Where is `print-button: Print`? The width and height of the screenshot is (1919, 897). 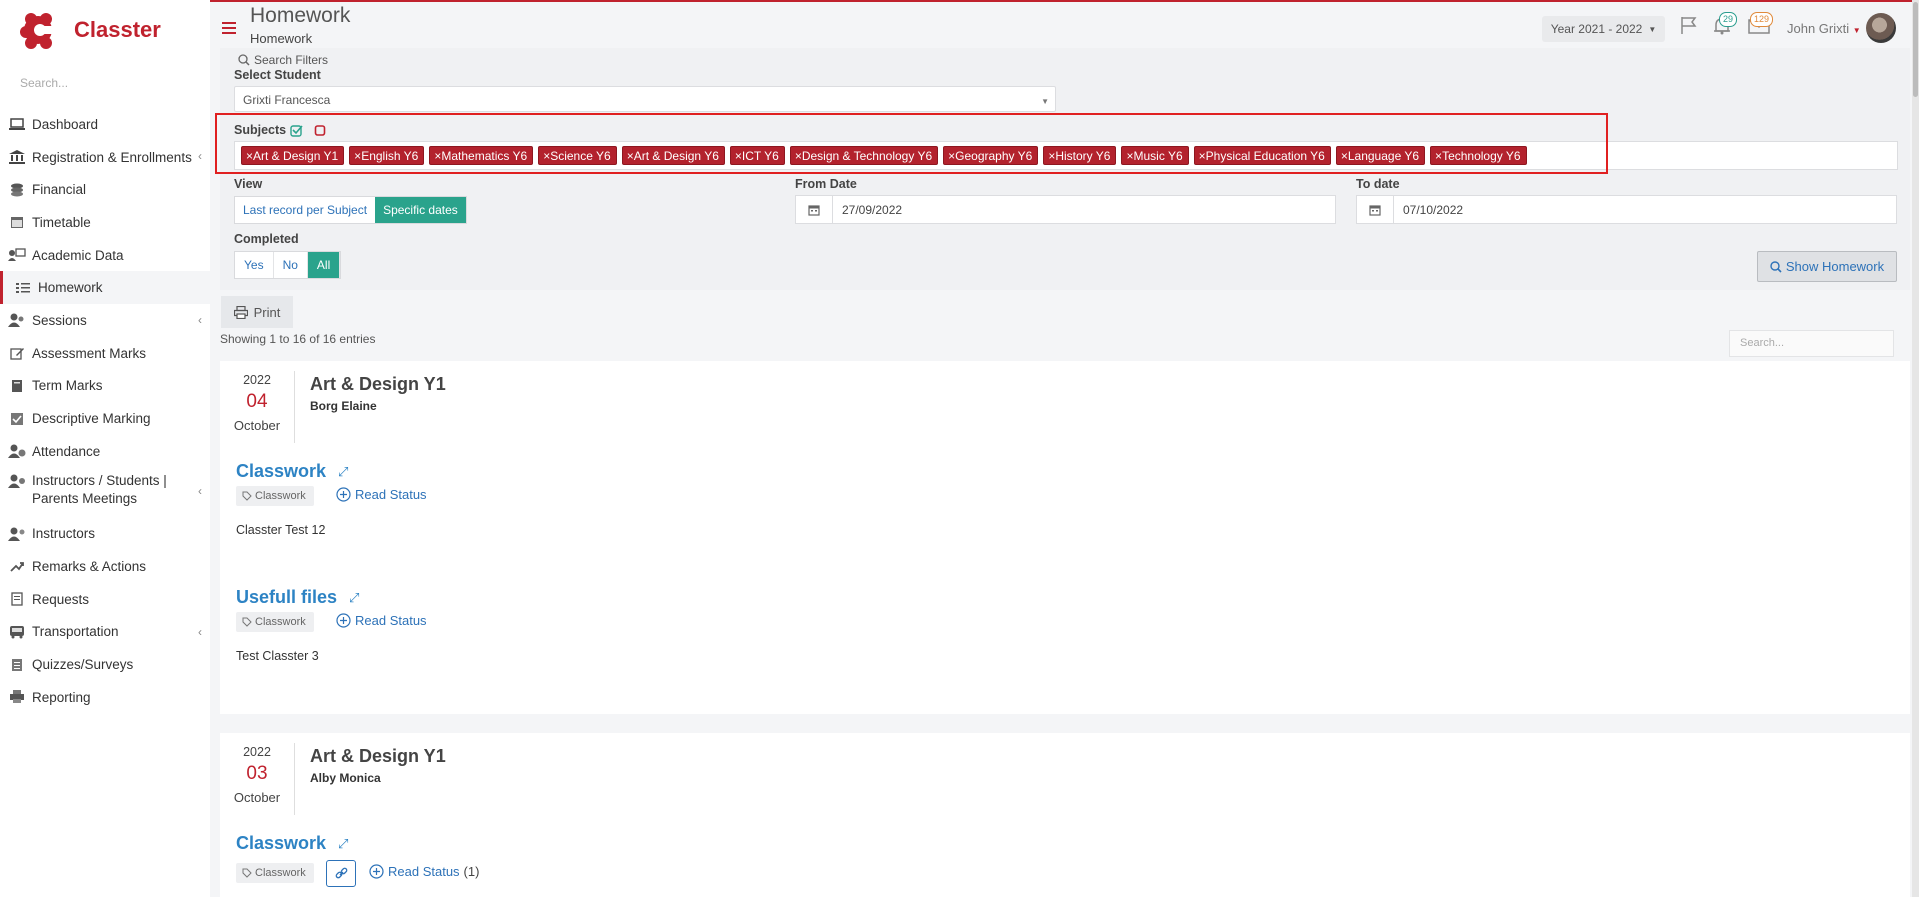 print-button: Print is located at coordinates (257, 312).